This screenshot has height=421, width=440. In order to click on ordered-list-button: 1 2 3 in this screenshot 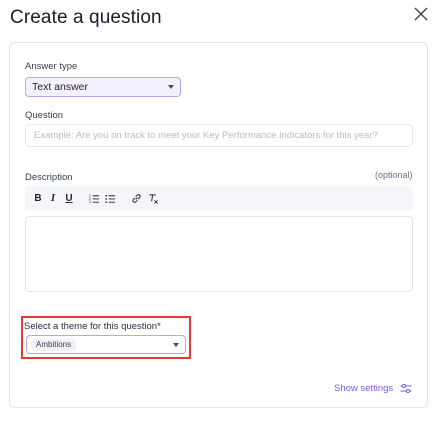, I will do `click(94, 198)`.